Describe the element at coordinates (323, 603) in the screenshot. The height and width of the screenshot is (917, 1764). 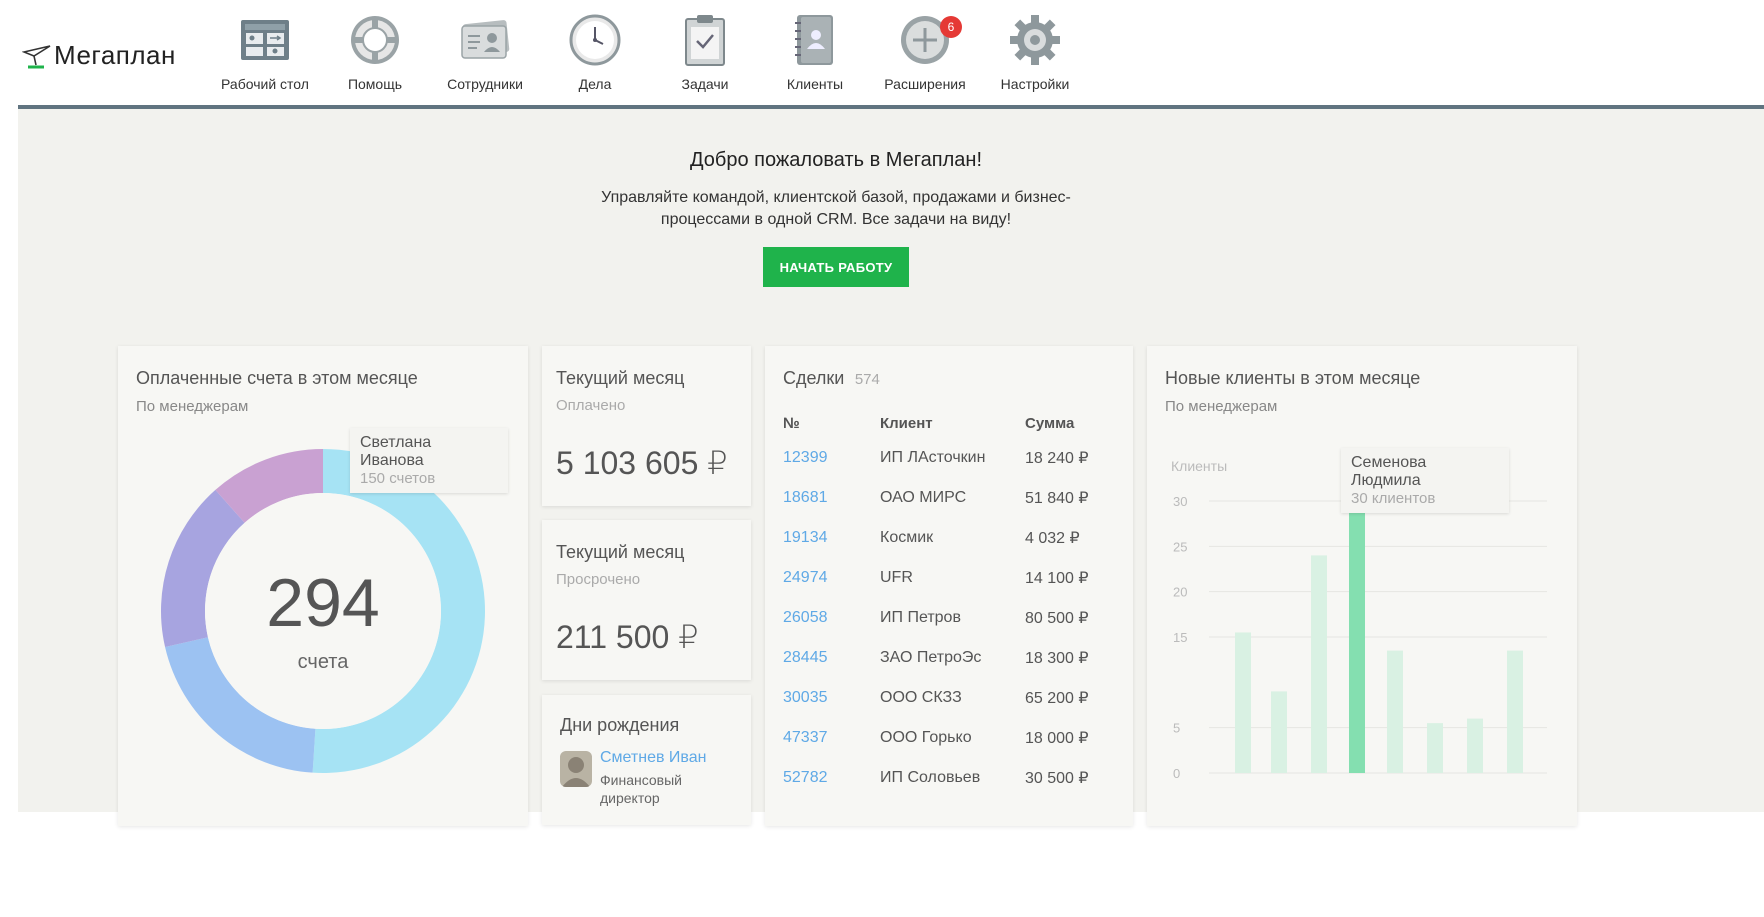
I see `donut-total: 294` at that location.